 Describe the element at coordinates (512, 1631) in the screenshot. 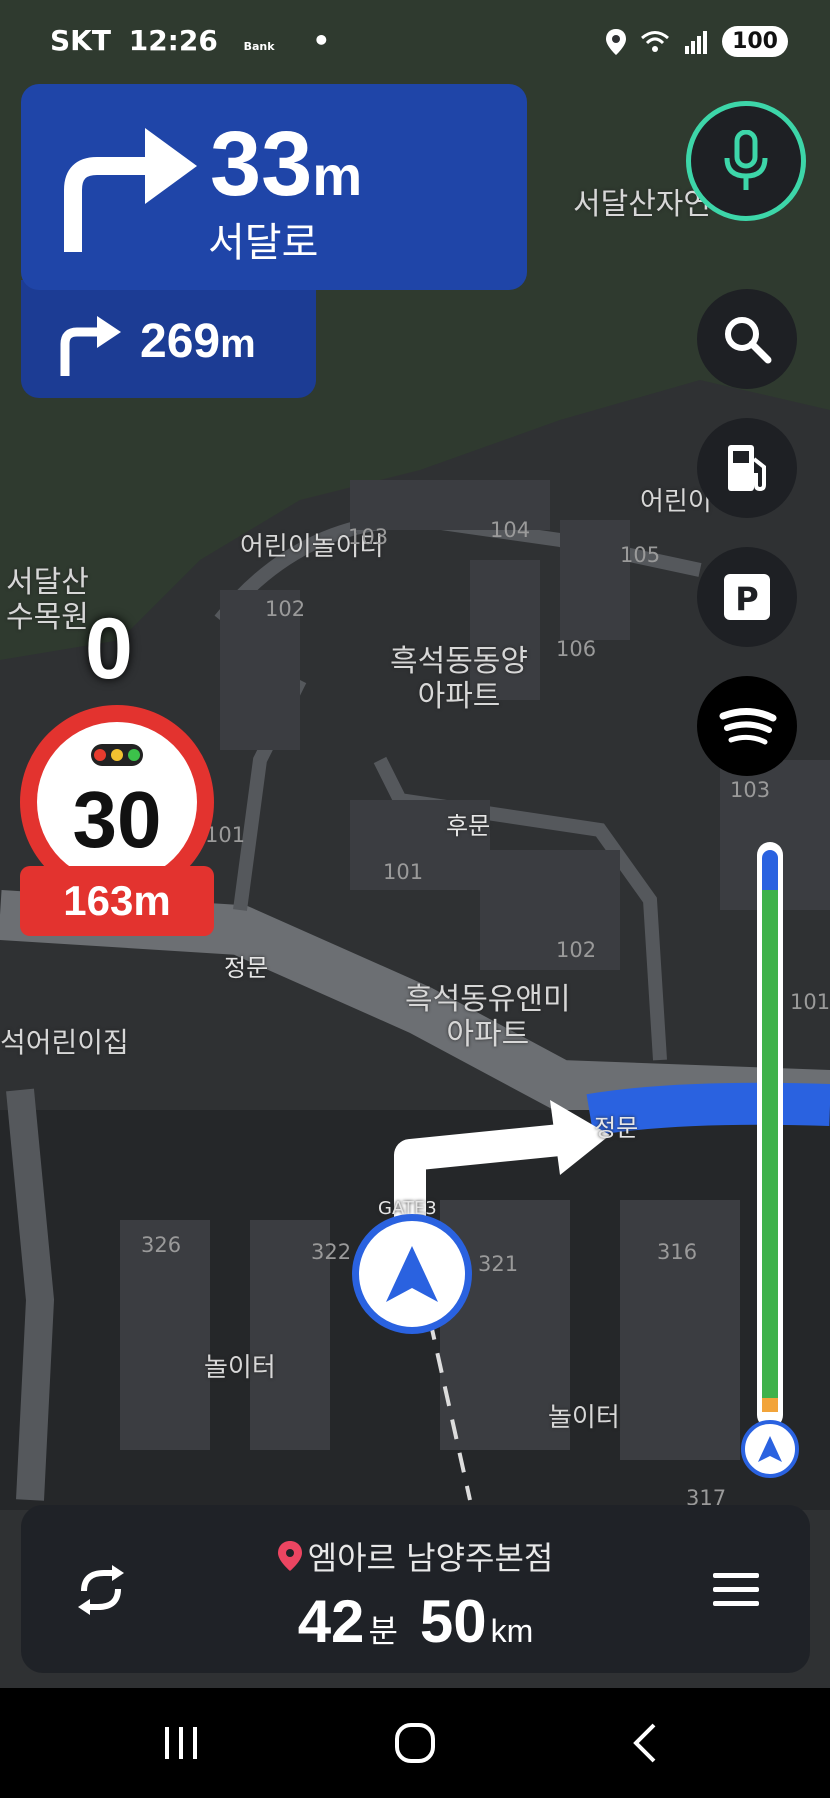

I see `remaining-distance-unit: km` at that location.